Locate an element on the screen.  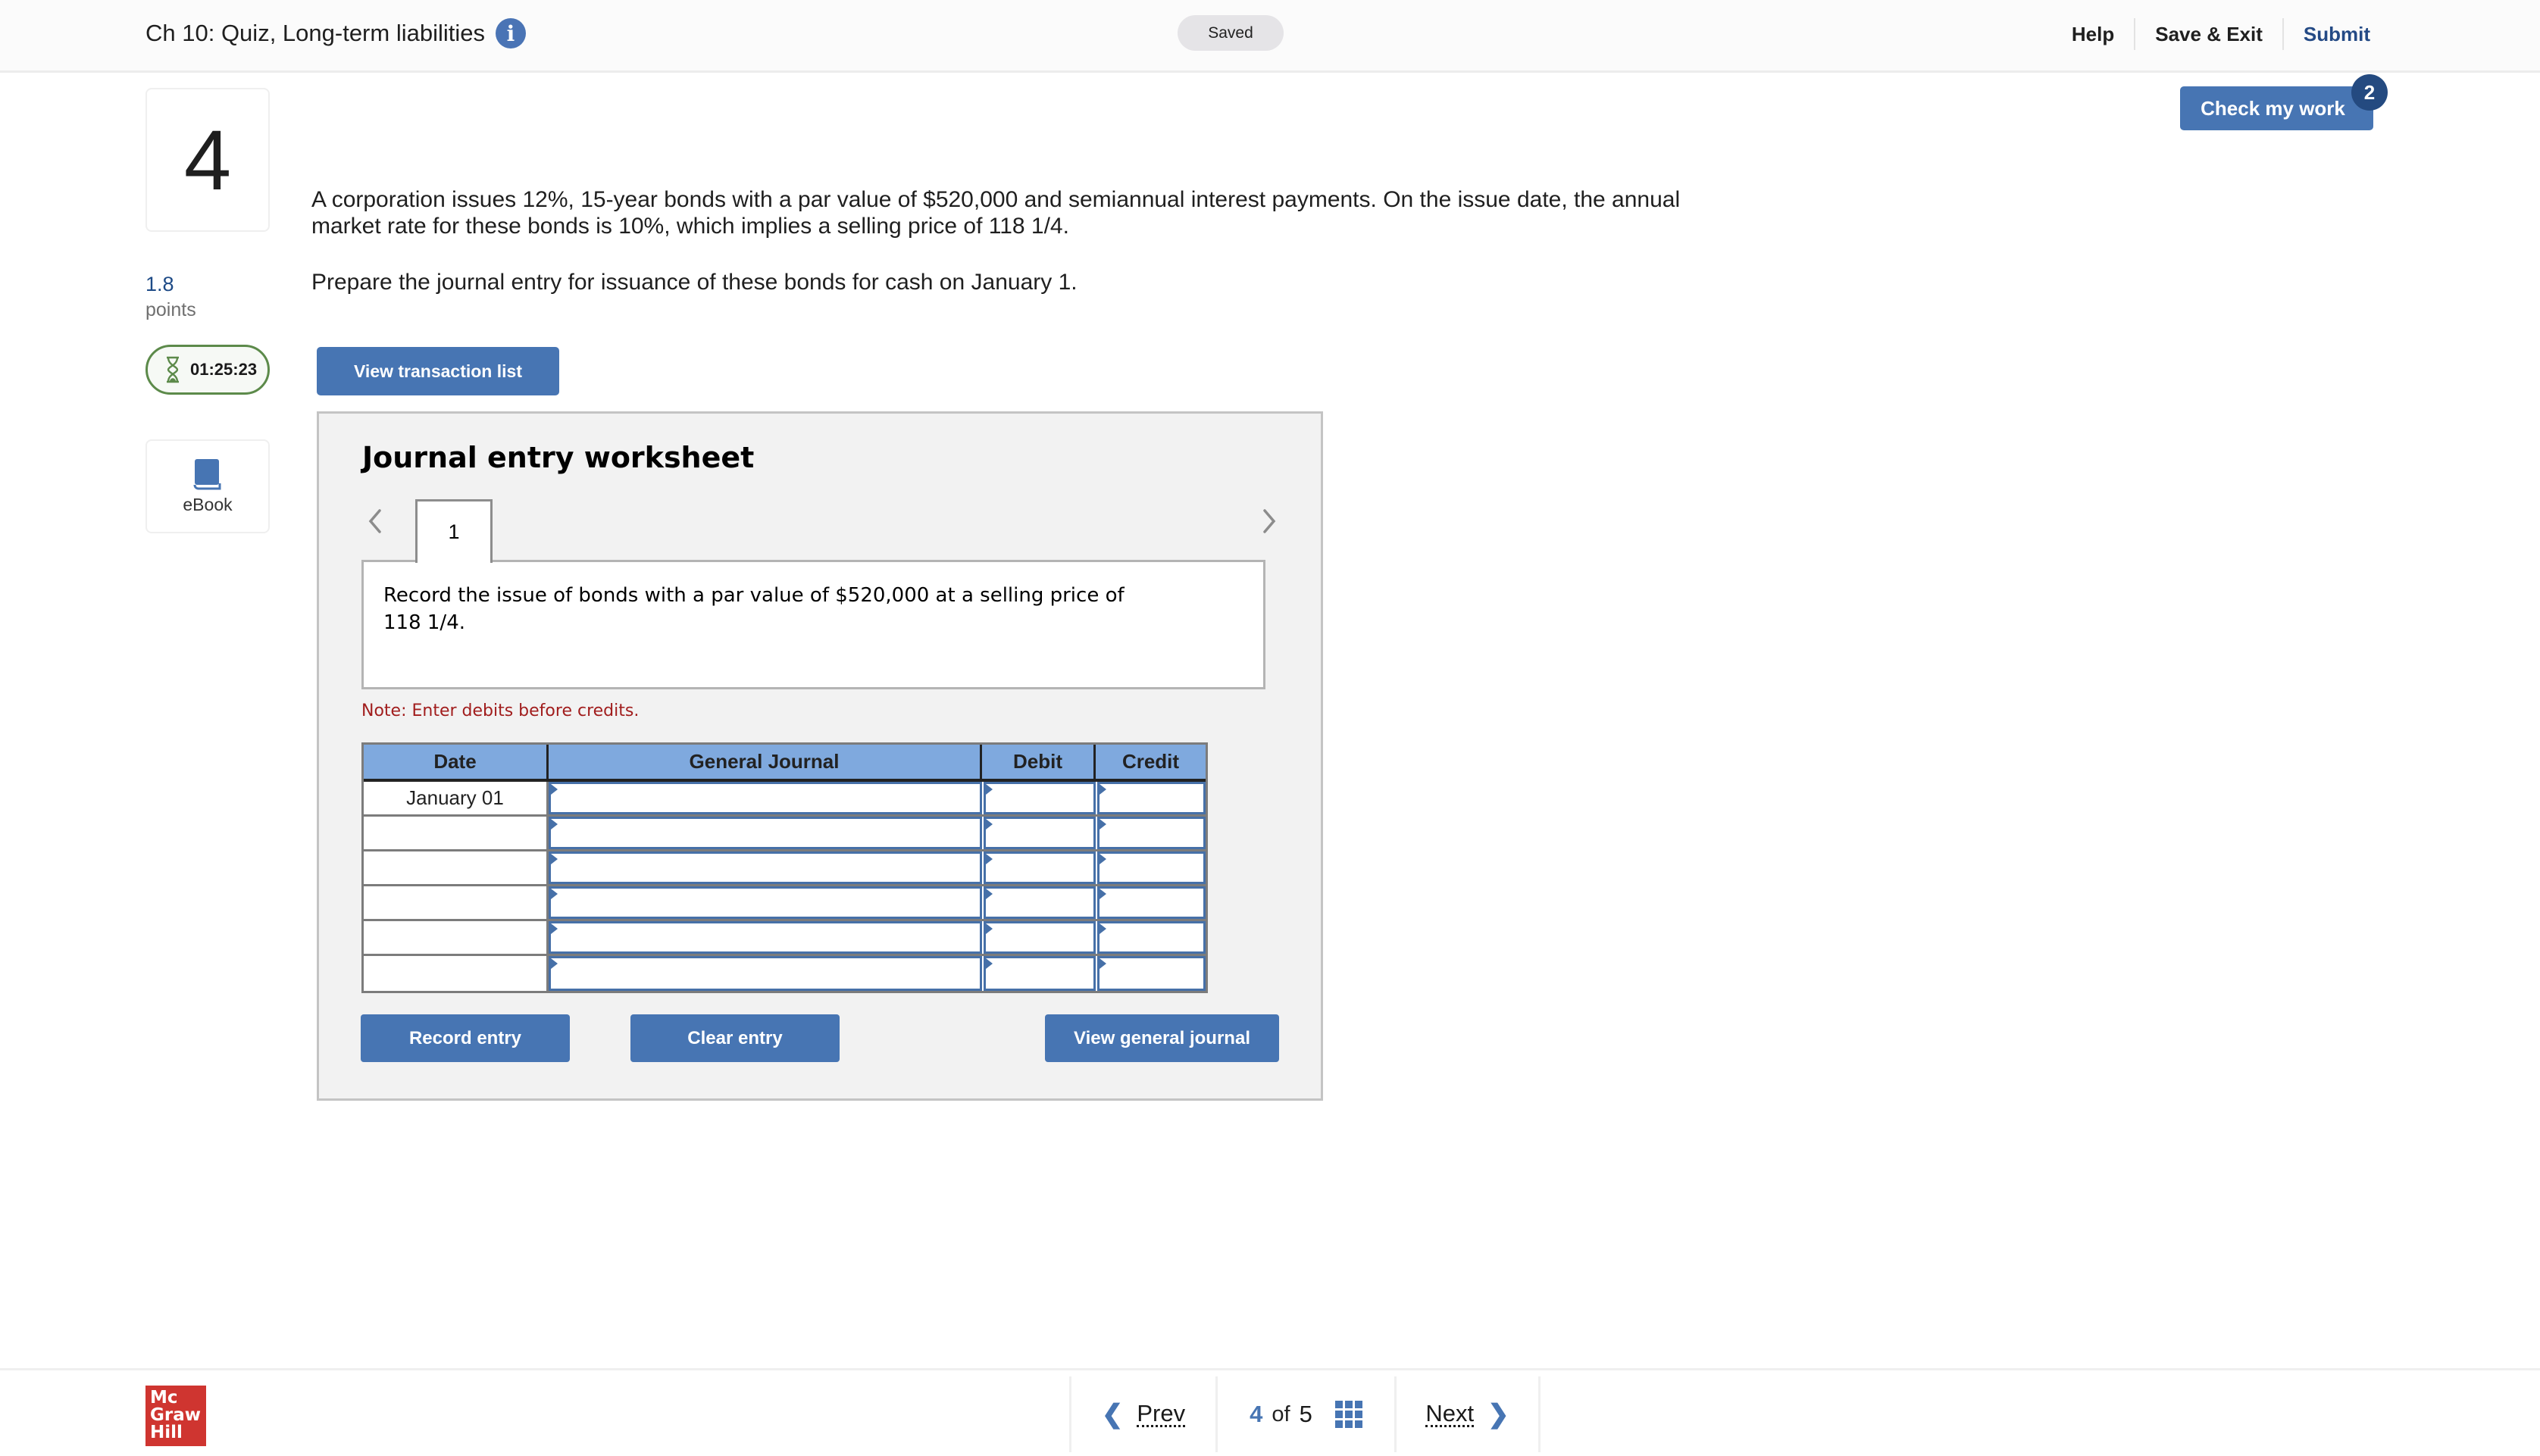
top-links: Help Save & Exit Submit is located at coordinates (2211, 34).